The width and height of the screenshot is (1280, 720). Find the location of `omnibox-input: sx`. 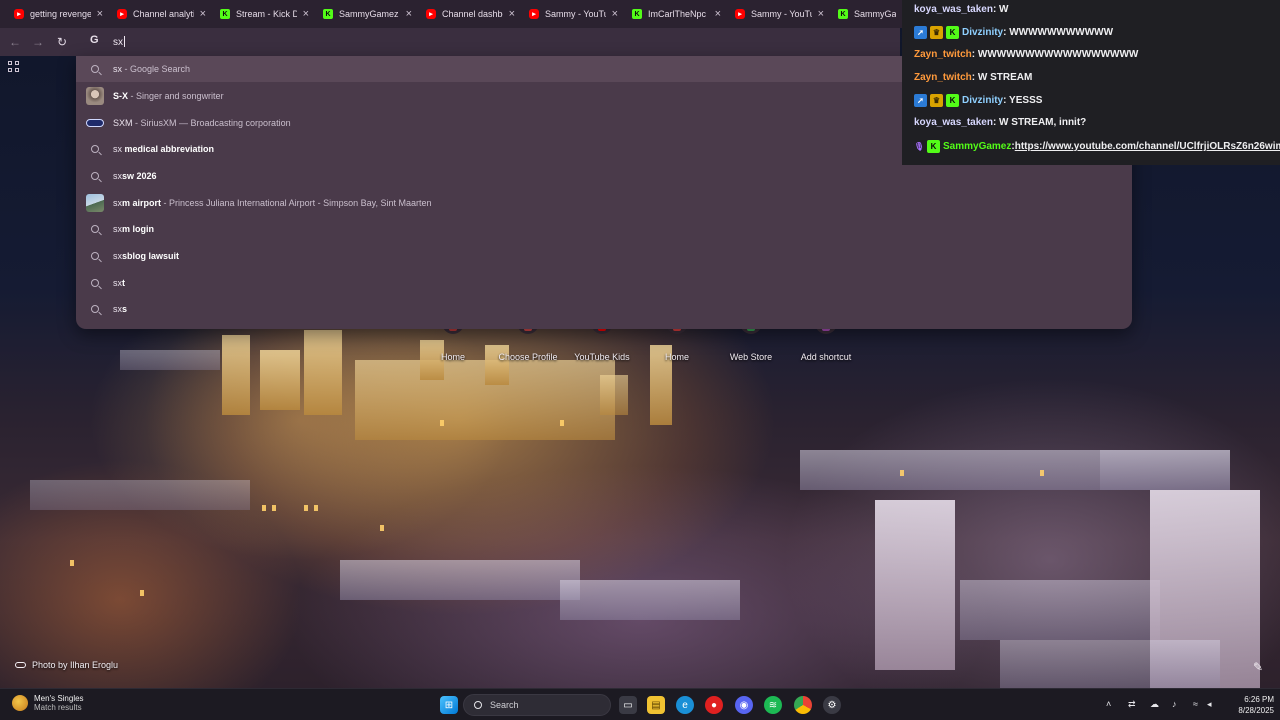

omnibox-input: sx is located at coordinates (119, 42).